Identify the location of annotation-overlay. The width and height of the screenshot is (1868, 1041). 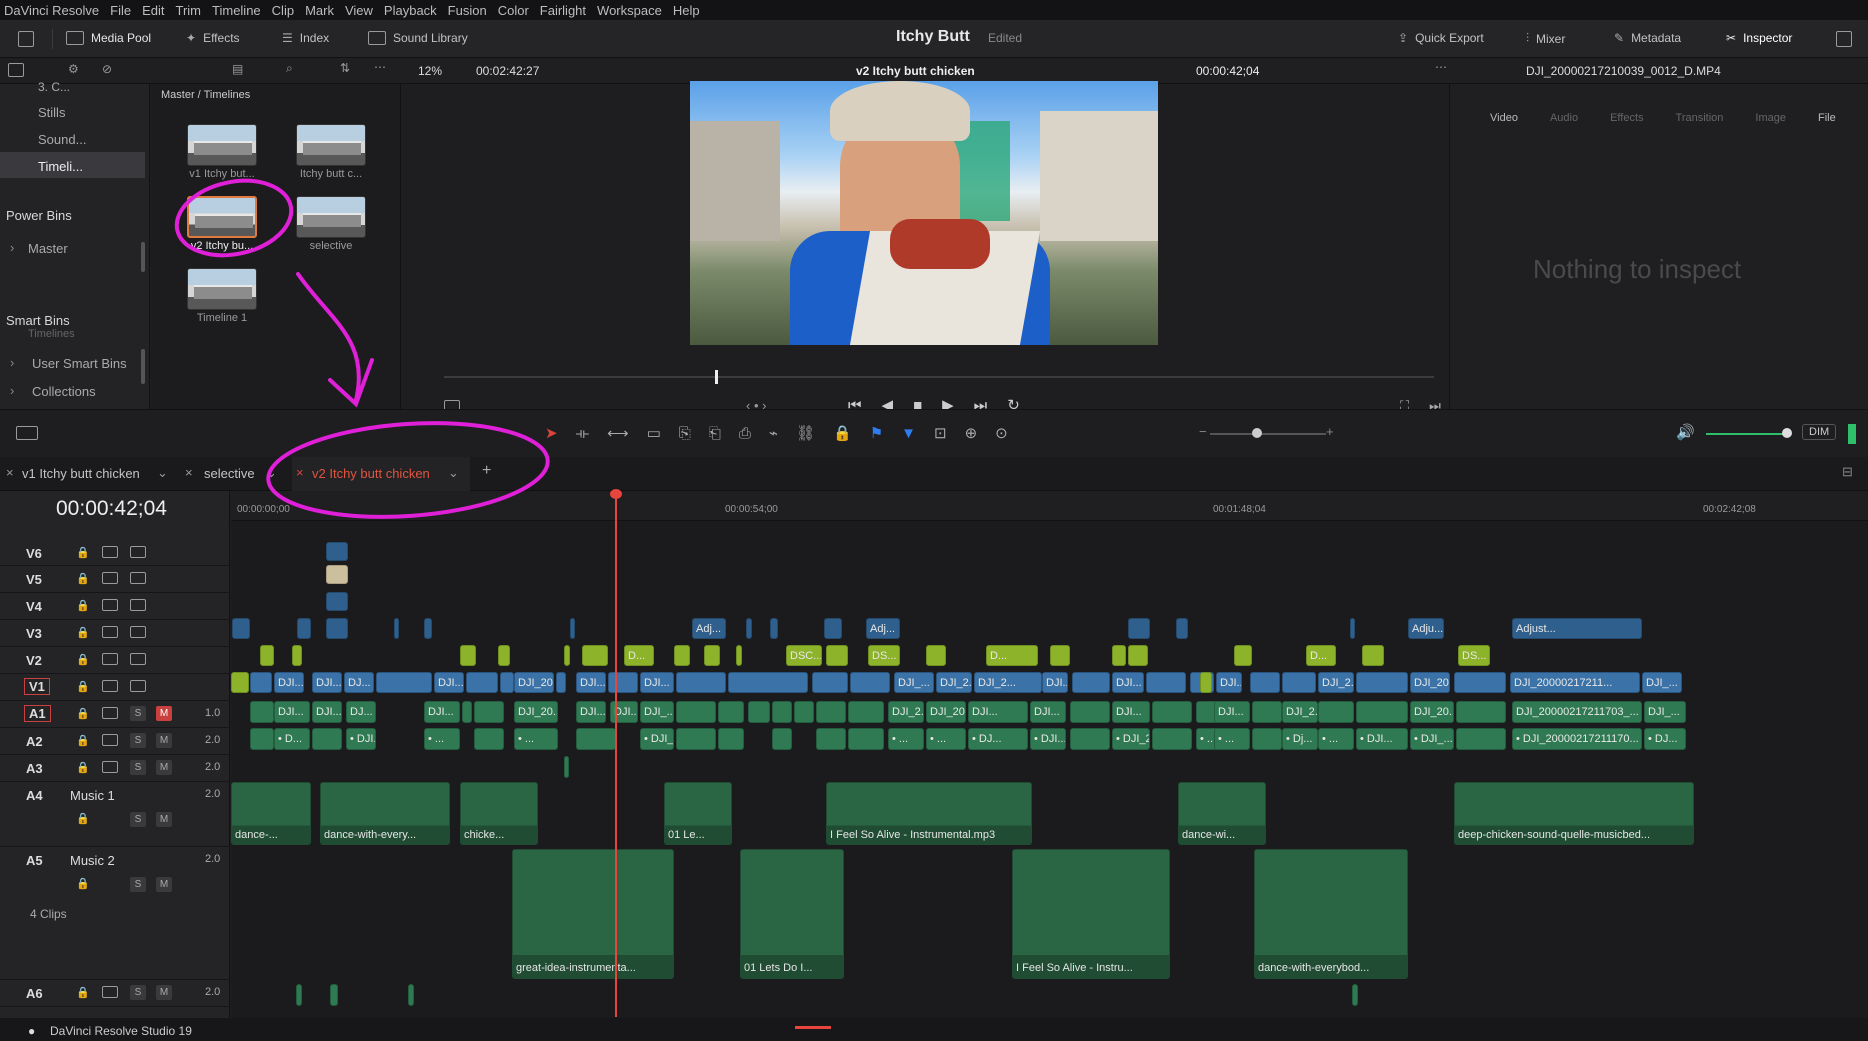
(362, 348).